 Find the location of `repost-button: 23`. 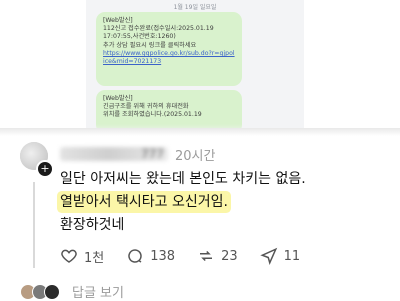

repost-button: 23 is located at coordinates (217, 256).